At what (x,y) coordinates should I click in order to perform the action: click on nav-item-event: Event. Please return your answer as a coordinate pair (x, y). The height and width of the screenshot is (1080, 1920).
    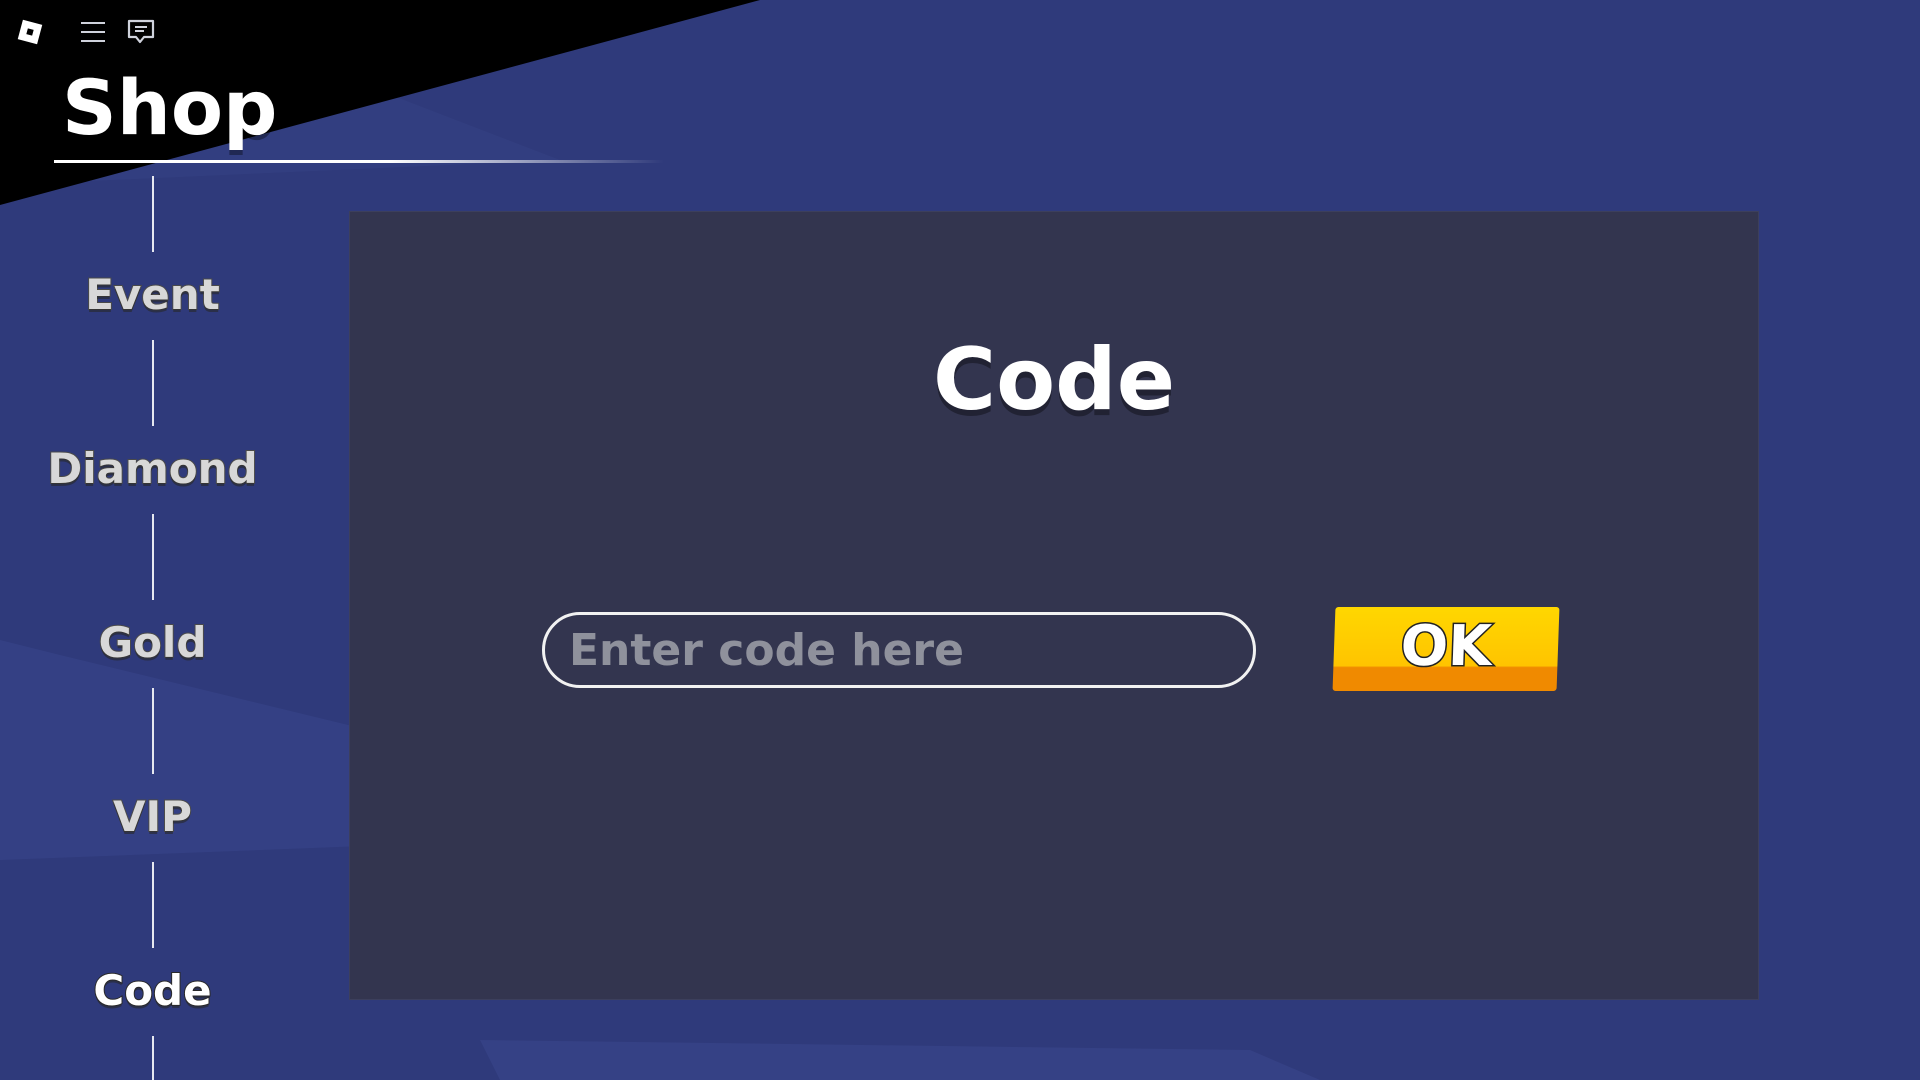
    Looking at the image, I should click on (152, 294).